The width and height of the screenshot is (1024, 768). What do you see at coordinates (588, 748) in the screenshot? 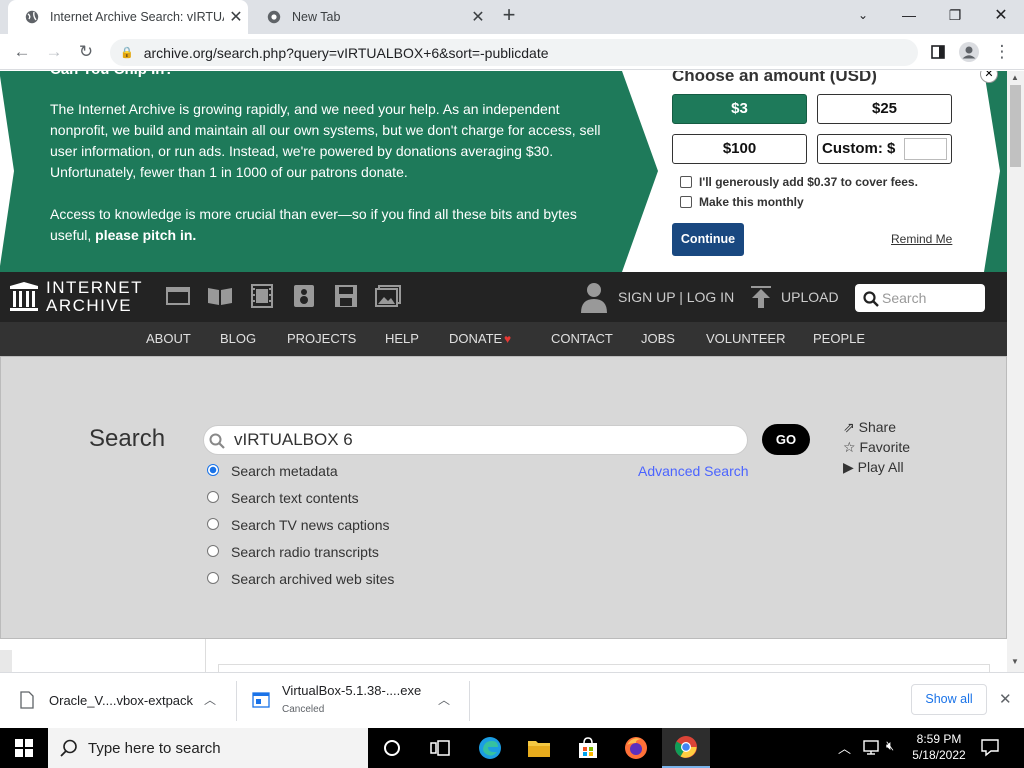
I see `store-icon` at bounding box center [588, 748].